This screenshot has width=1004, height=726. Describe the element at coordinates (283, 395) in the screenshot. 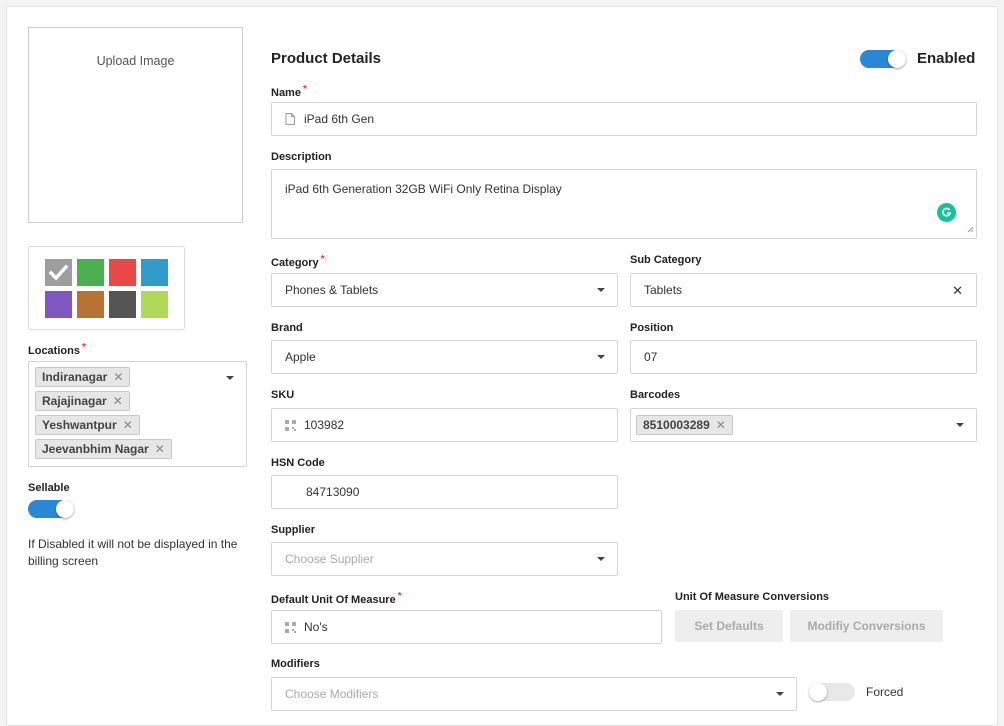

I see `sku-label: SKU` at that location.